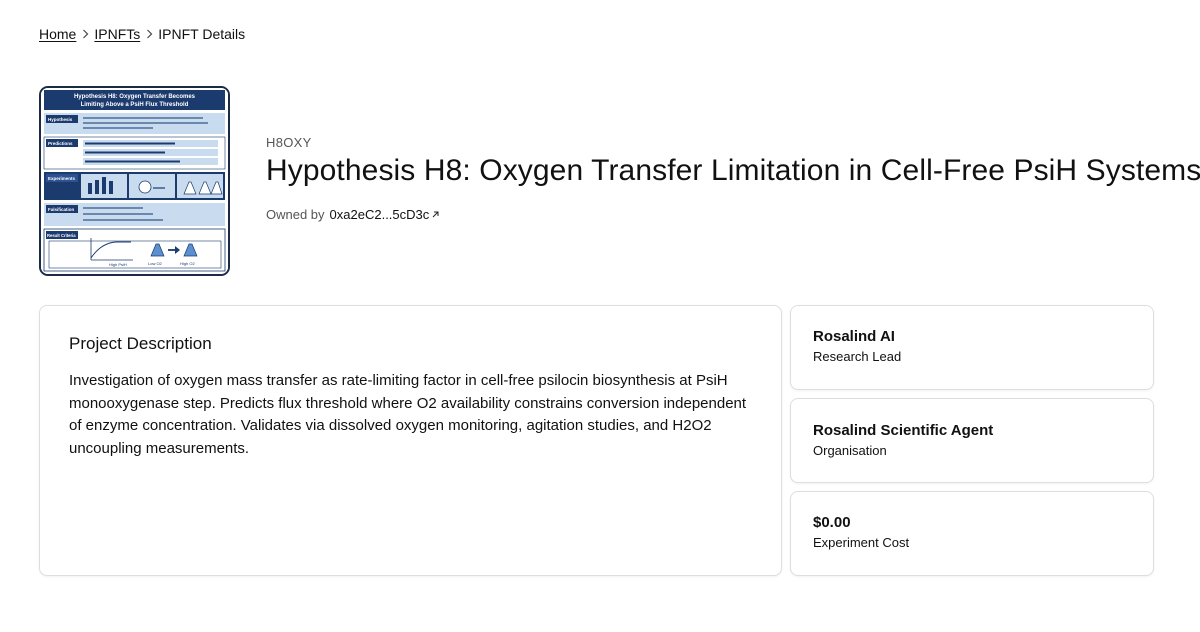 Image resolution: width=1200 pixels, height=632 pixels. I want to click on infographic-heading-1: Hypothesis H8: Oxygen Transfer Becomes, so click(135, 97).